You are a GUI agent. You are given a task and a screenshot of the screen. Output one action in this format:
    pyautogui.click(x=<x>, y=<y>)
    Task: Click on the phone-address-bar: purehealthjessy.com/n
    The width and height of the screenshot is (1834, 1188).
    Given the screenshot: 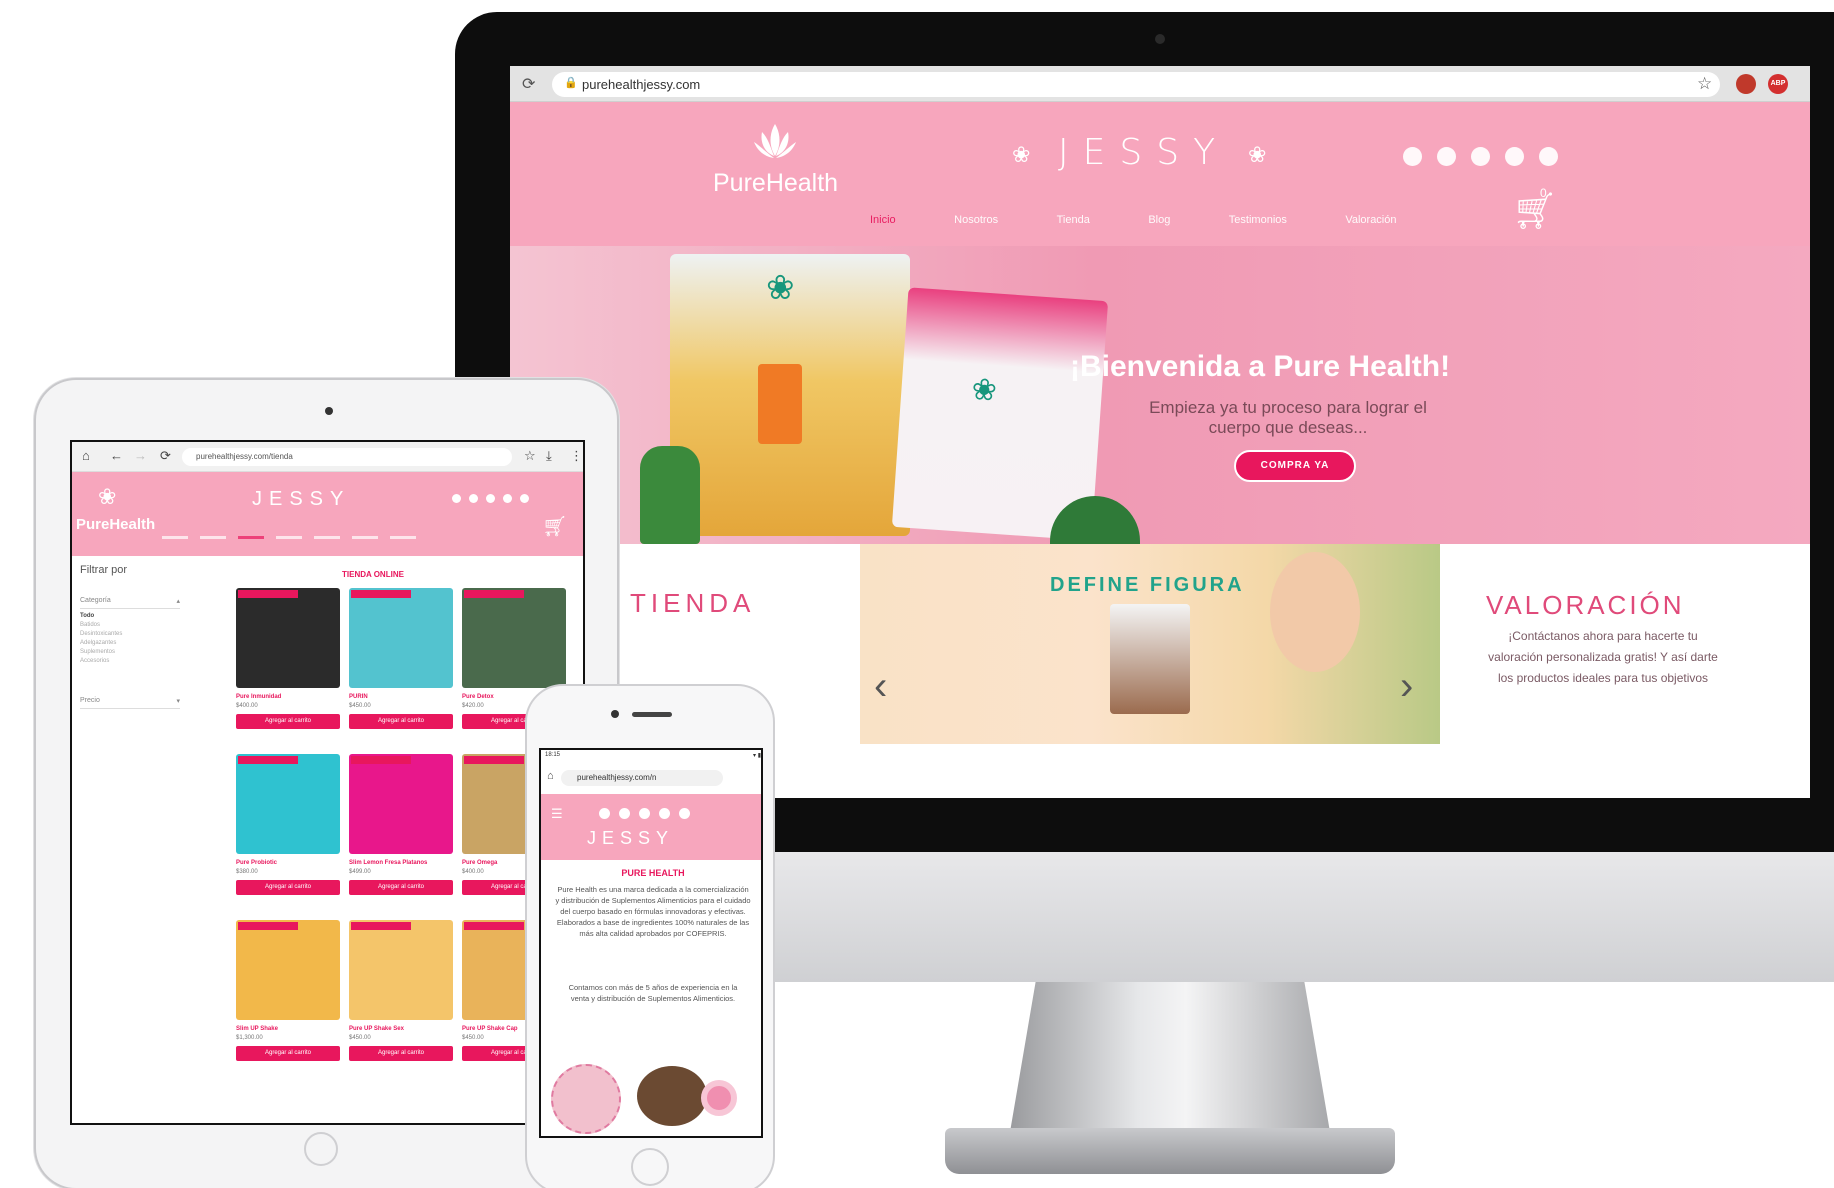 What is the action you would take?
    pyautogui.click(x=642, y=778)
    